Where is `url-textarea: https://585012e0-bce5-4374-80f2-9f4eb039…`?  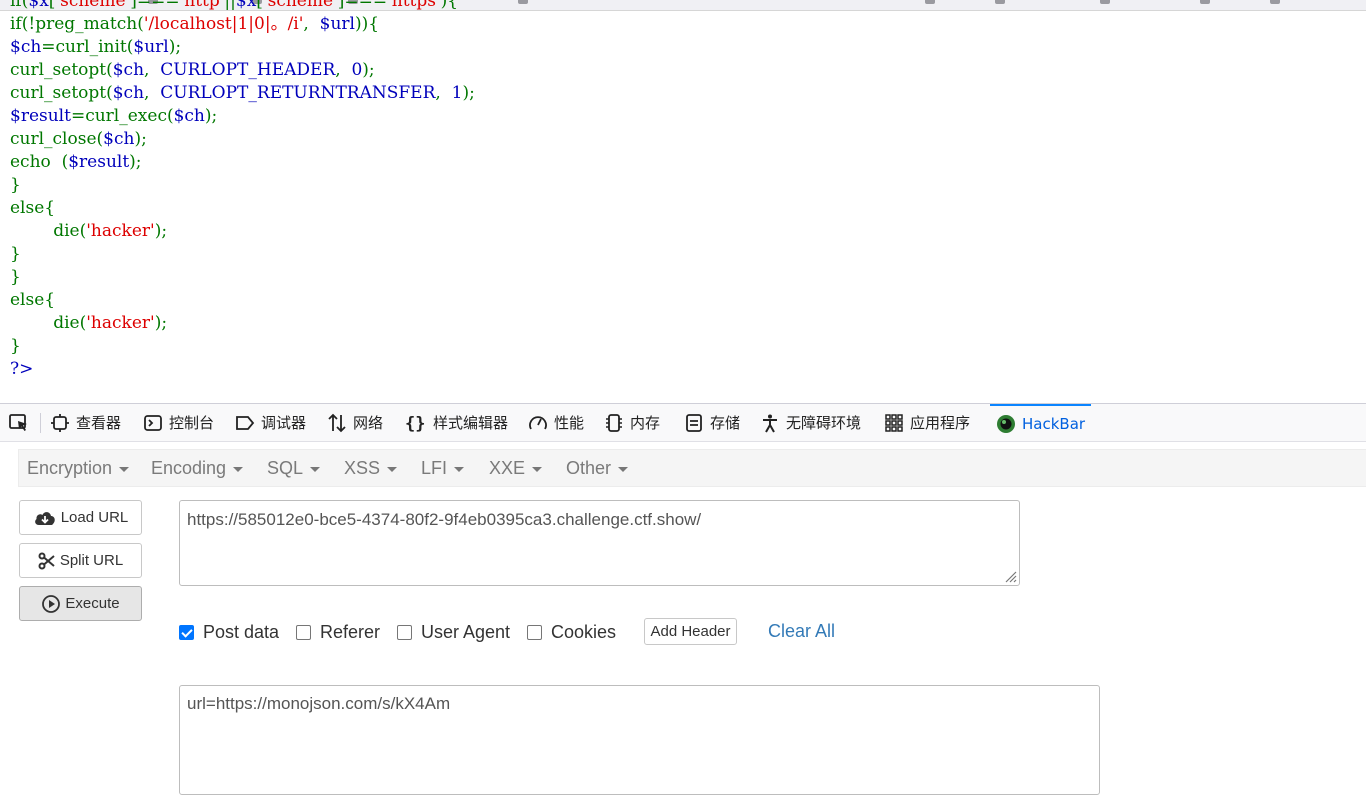 url-textarea: https://585012e0-bce5-4374-80f2-9f4eb039… is located at coordinates (599, 543).